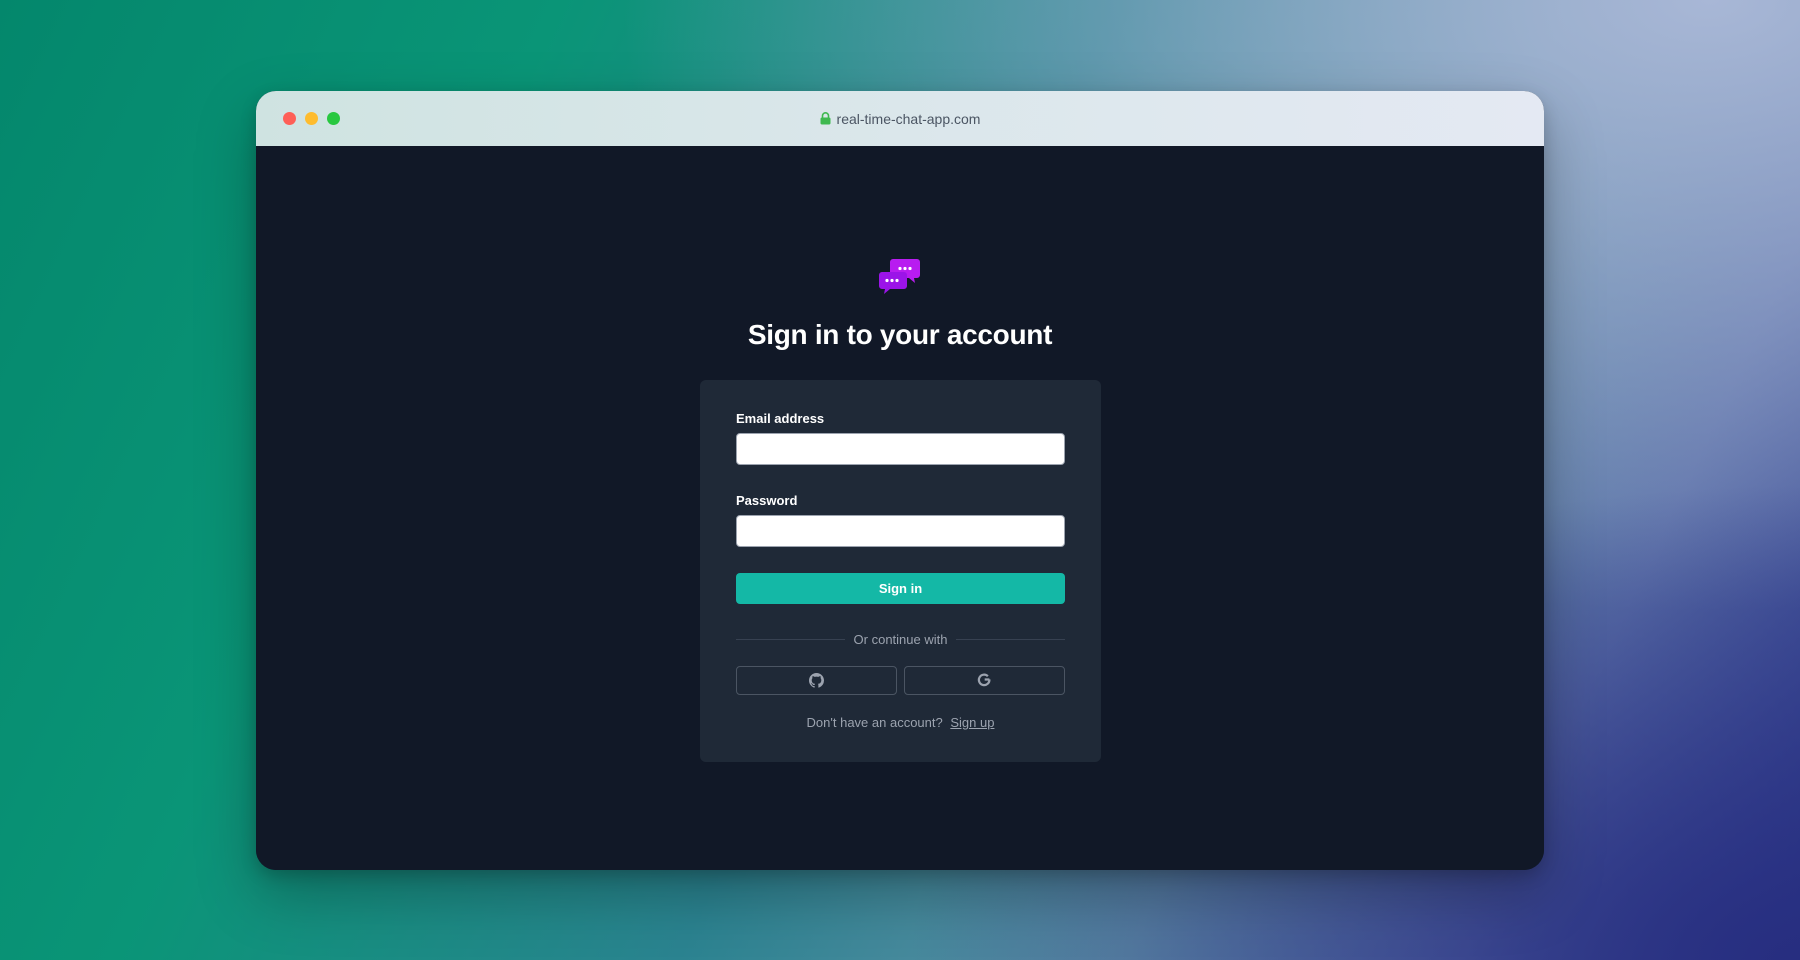 This screenshot has width=1800, height=960. I want to click on github-icon, so click(816, 680).